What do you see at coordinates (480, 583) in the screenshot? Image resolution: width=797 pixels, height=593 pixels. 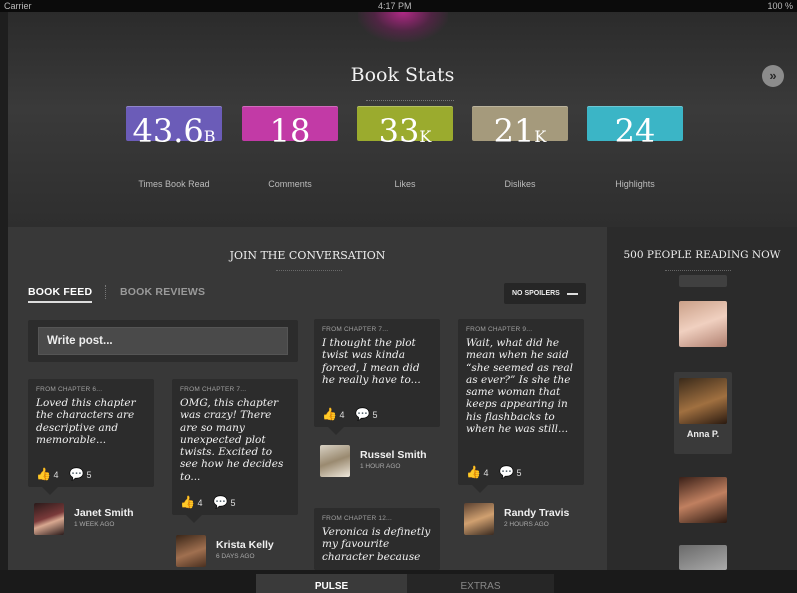 I see `tab-extras: EXTRAS` at bounding box center [480, 583].